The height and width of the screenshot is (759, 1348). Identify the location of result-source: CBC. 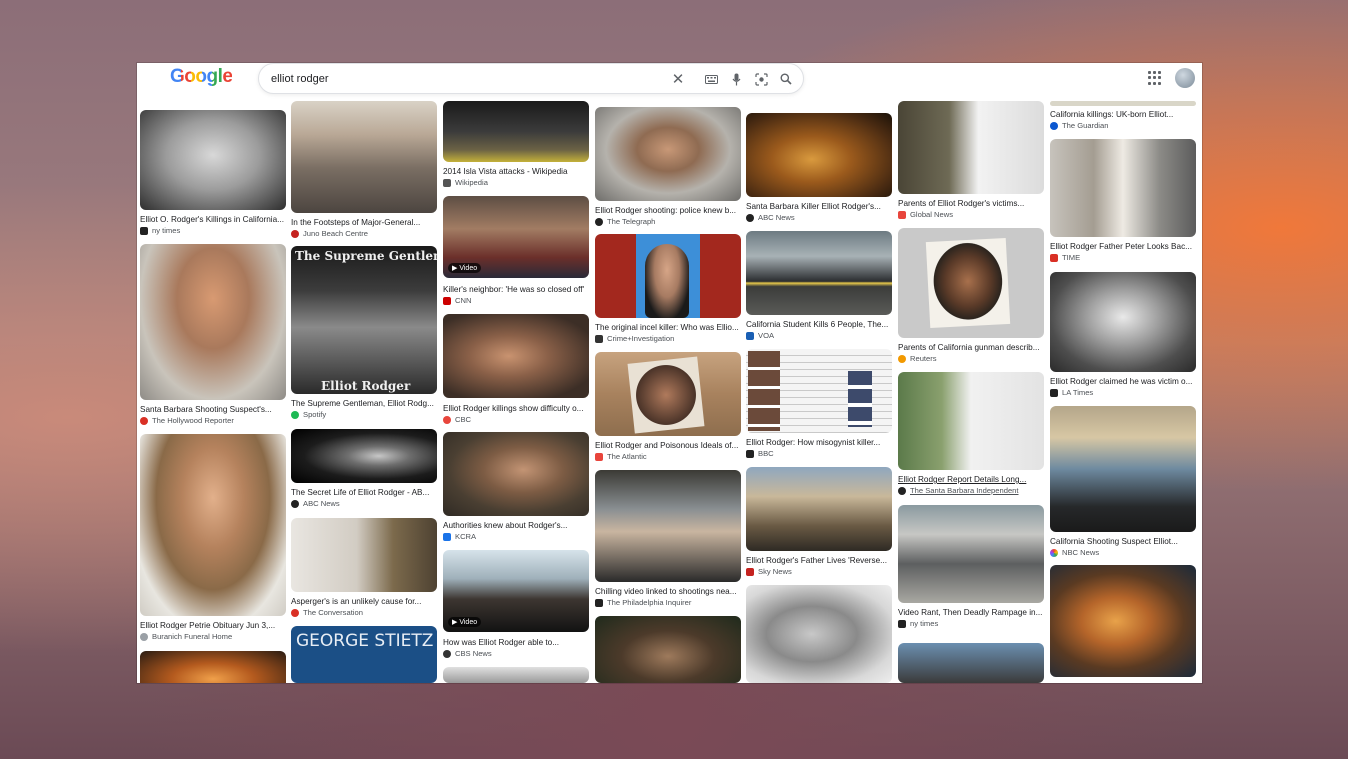
(518, 420).